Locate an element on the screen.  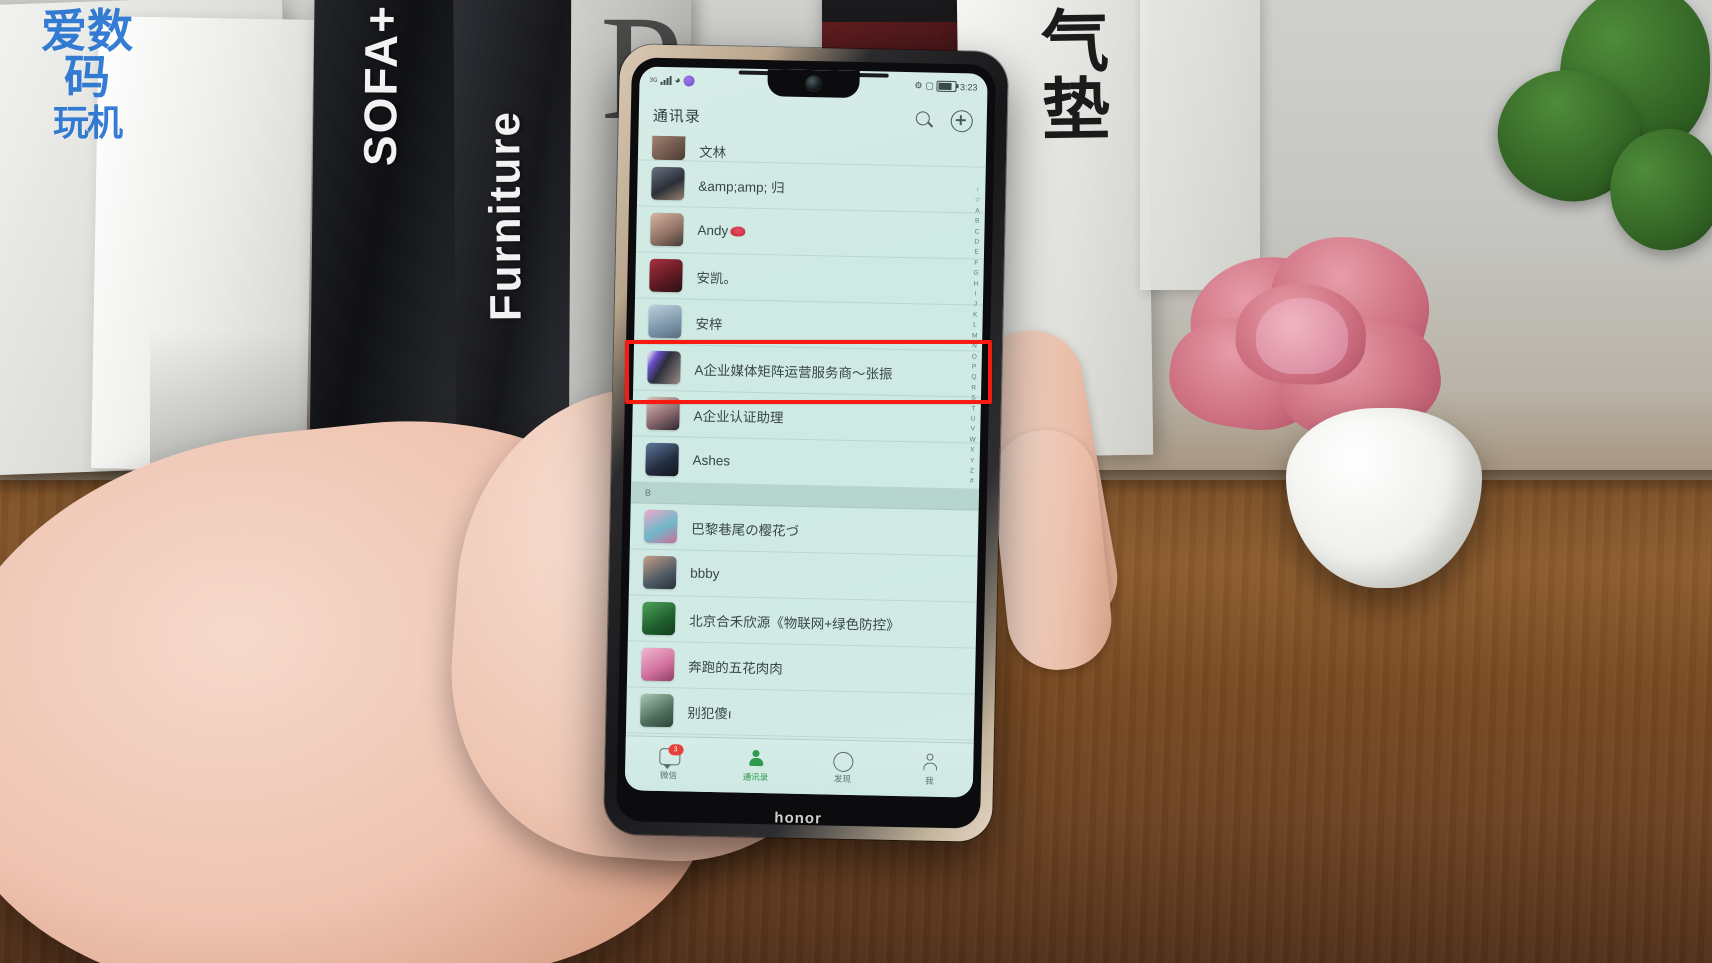
tab-discover: 发现 is located at coordinates (843, 767).